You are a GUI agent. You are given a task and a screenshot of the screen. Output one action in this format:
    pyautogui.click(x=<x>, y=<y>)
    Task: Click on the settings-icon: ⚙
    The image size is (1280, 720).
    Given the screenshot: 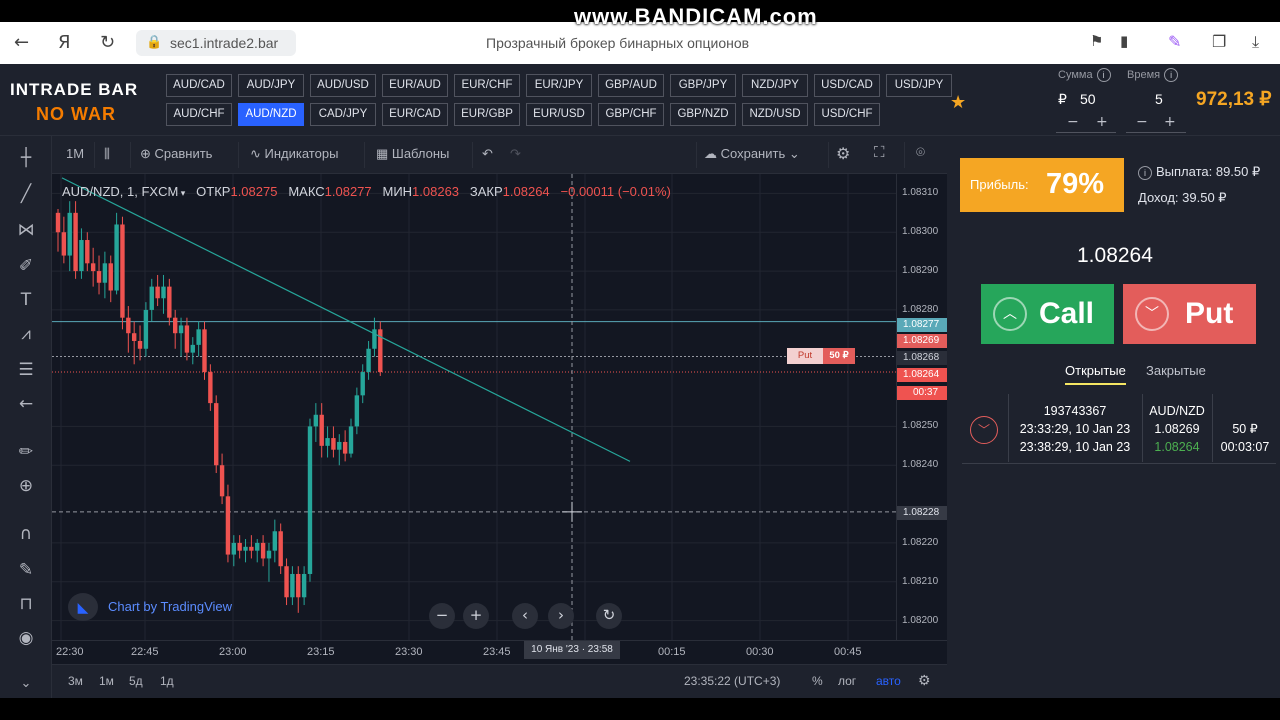 What is the action you would take?
    pyautogui.click(x=843, y=154)
    